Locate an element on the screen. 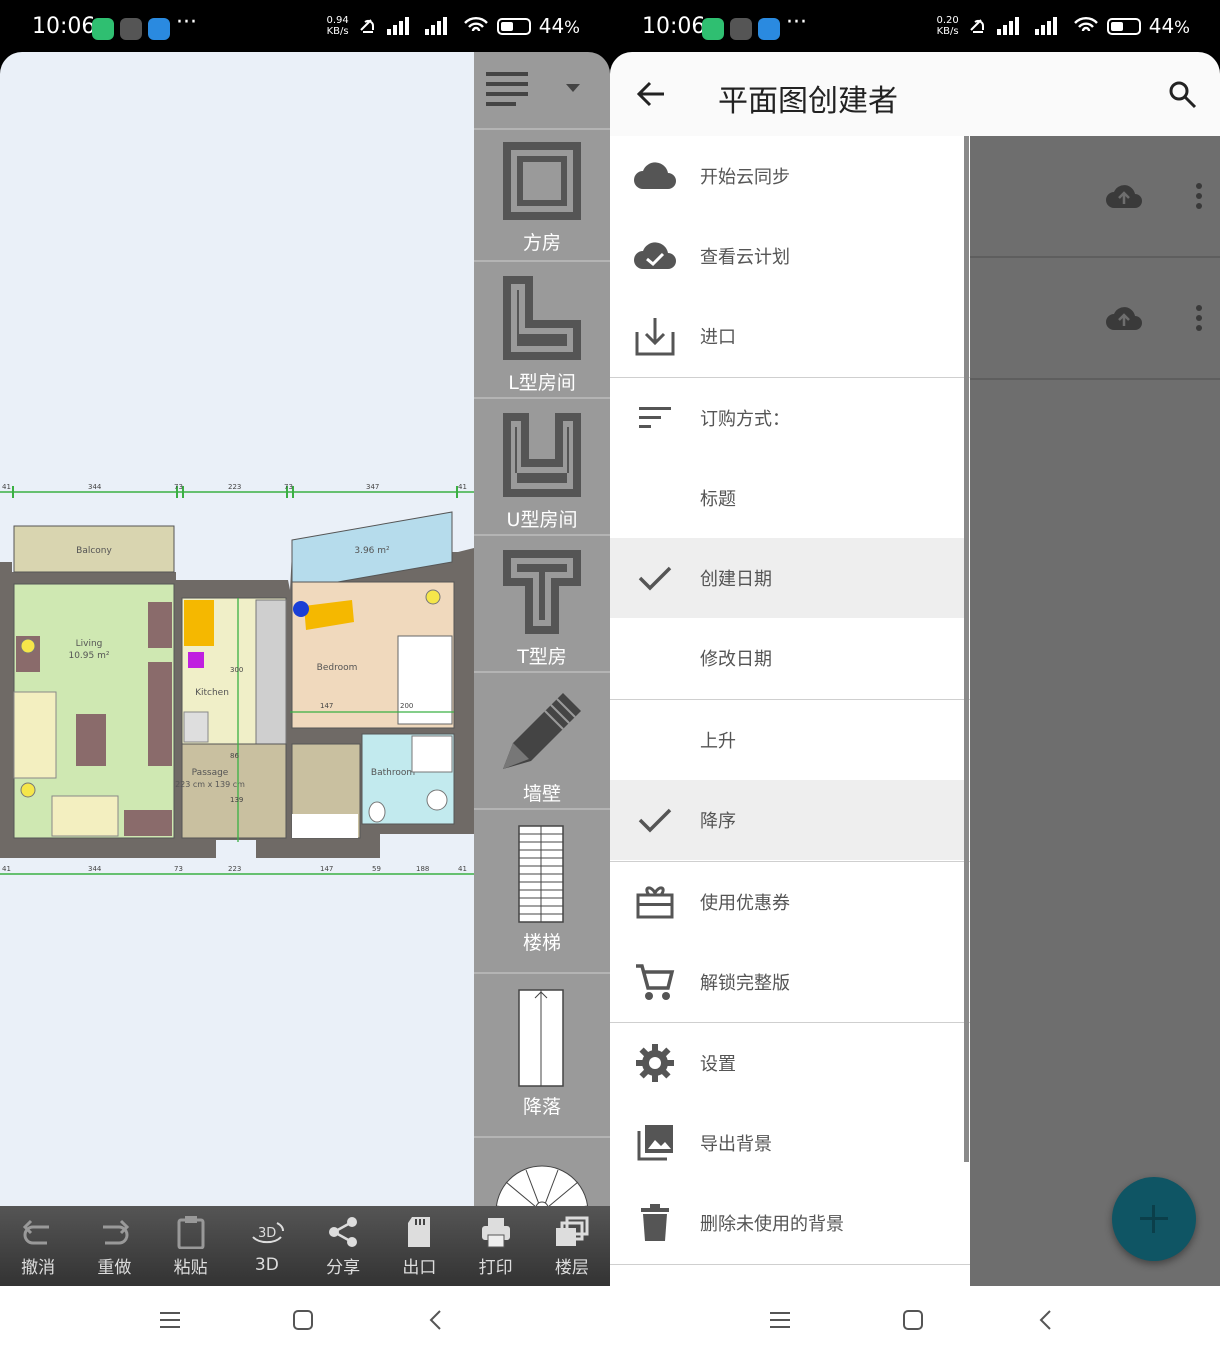 This screenshot has width=1220, height=1356. tool-spiral-stairs is located at coordinates (542, 1171).